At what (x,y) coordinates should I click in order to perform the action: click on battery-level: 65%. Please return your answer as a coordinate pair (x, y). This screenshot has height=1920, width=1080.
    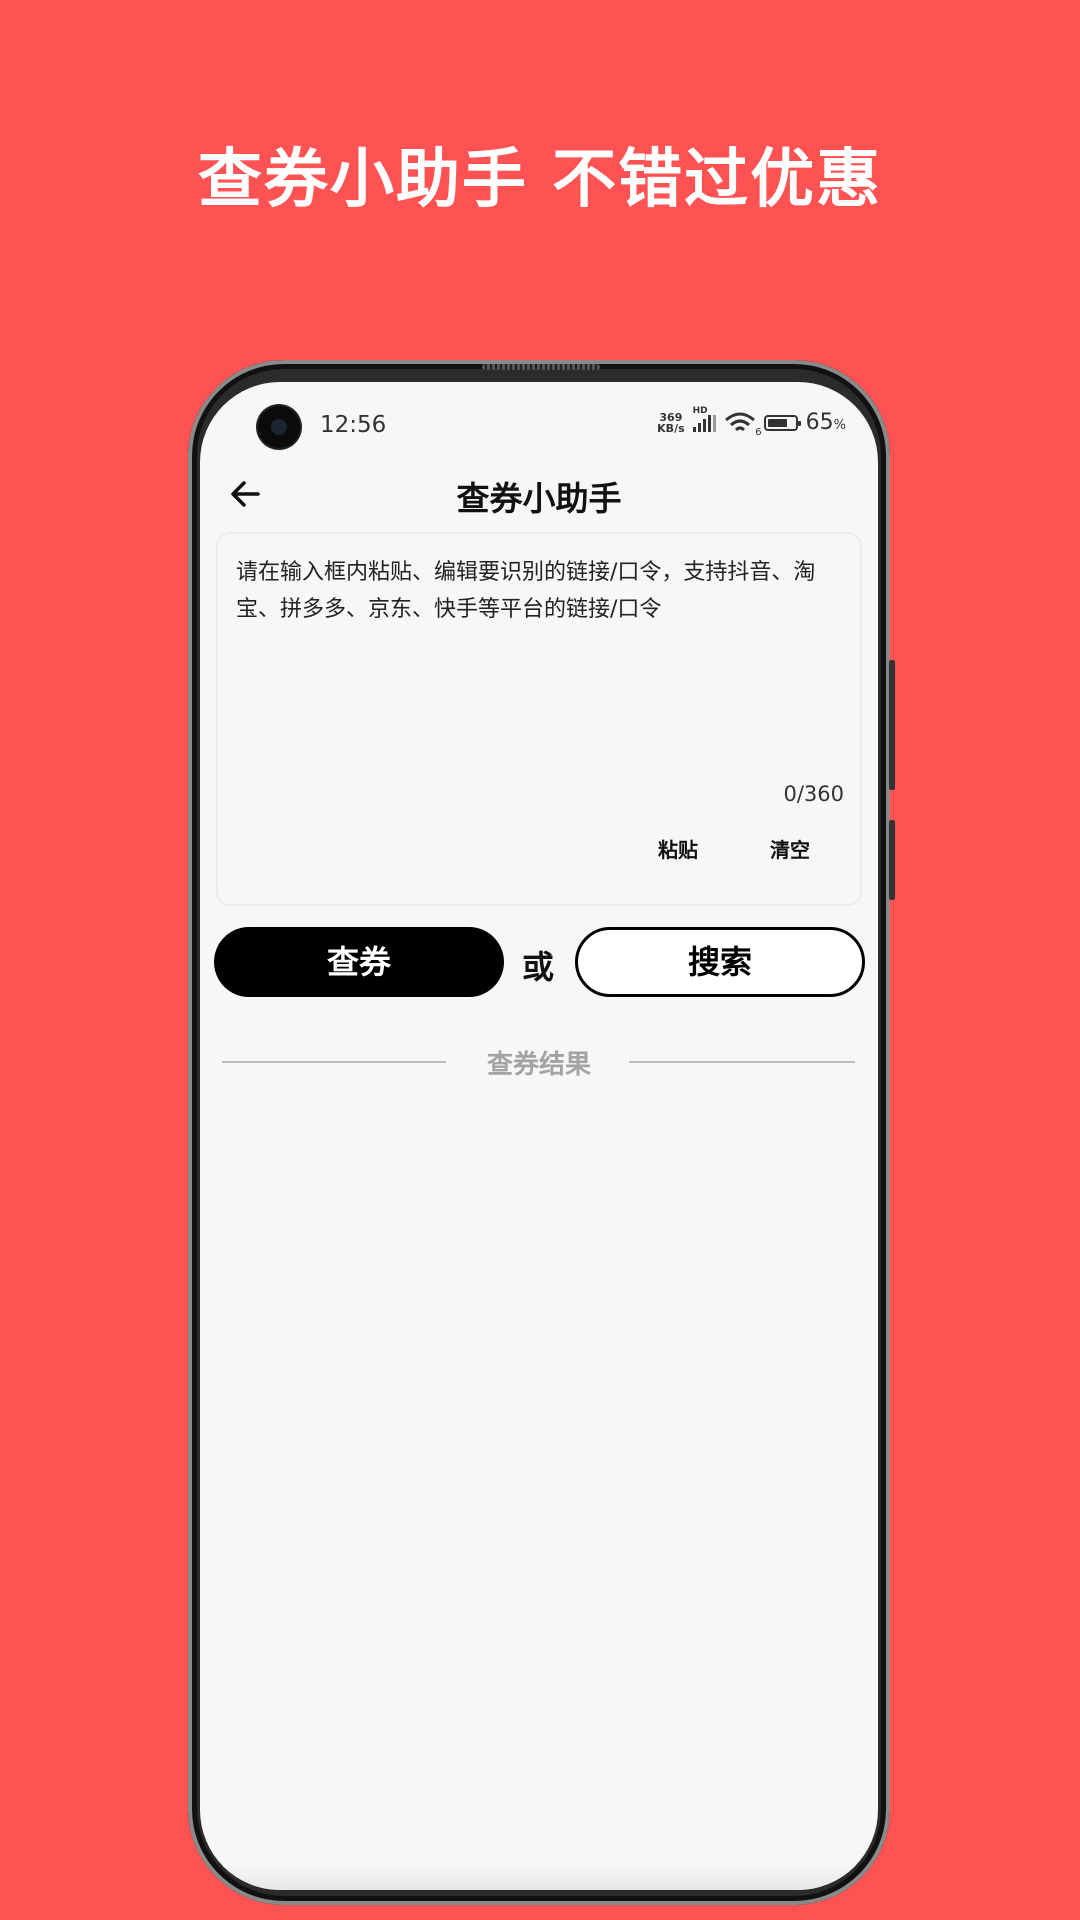
    Looking at the image, I should click on (826, 422).